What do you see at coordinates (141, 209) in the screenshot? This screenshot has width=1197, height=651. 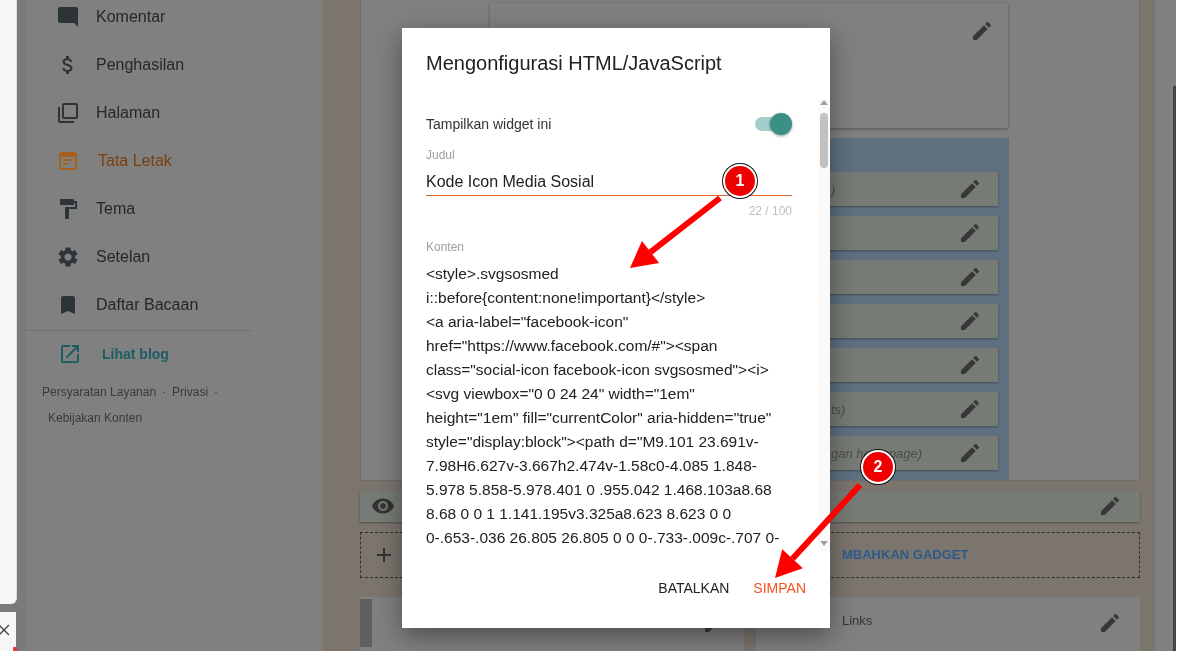 I see `sidebar-item: Tema` at bounding box center [141, 209].